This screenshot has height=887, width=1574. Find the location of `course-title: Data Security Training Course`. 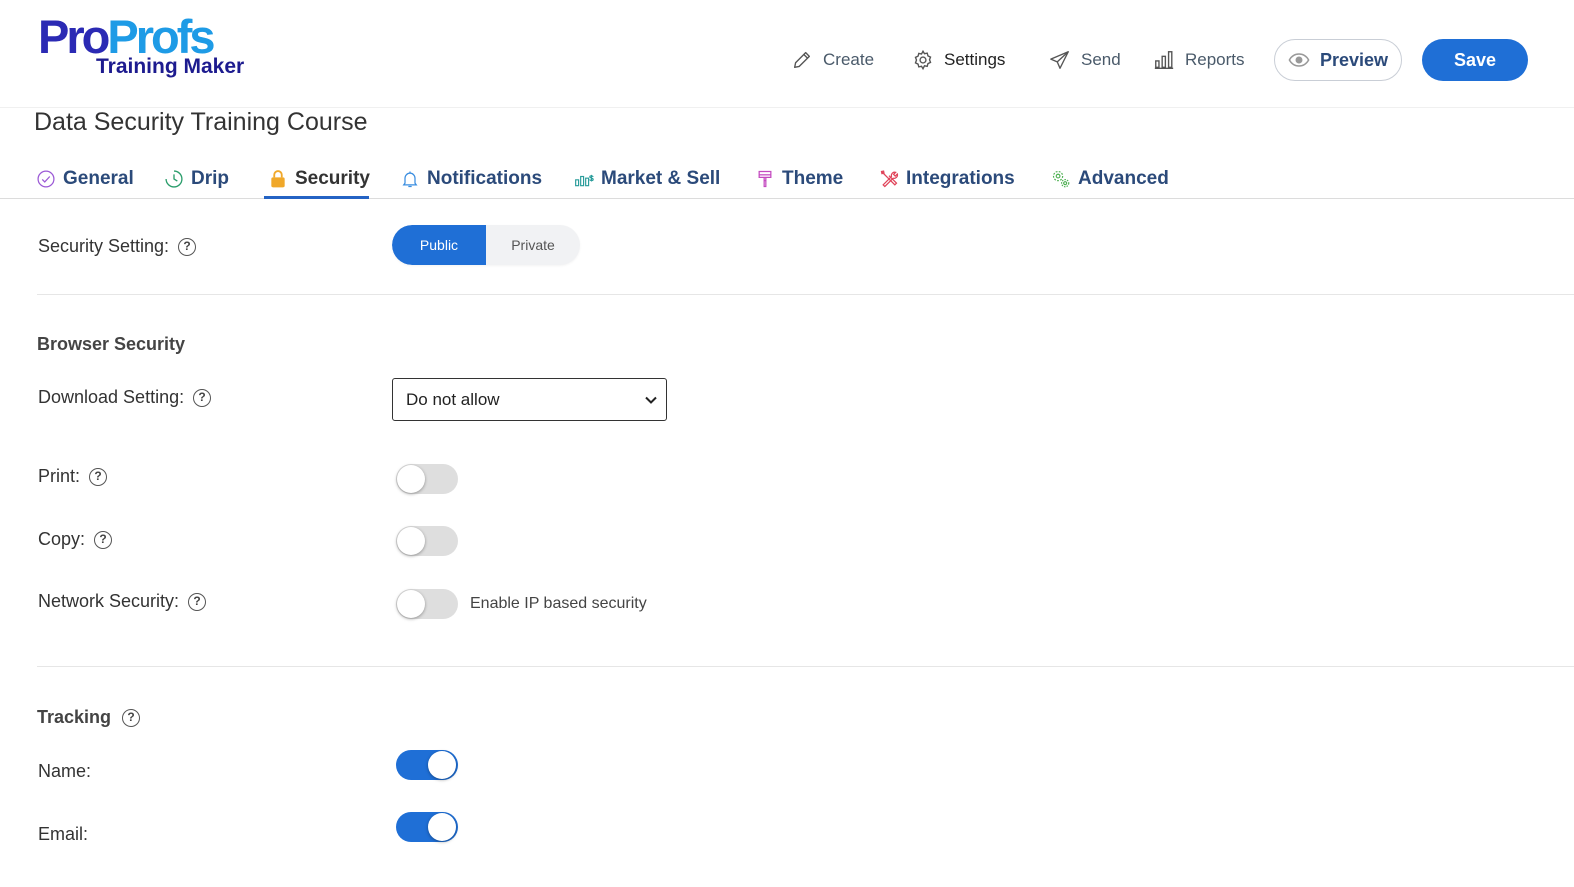

course-title: Data Security Training Course is located at coordinates (201, 122).